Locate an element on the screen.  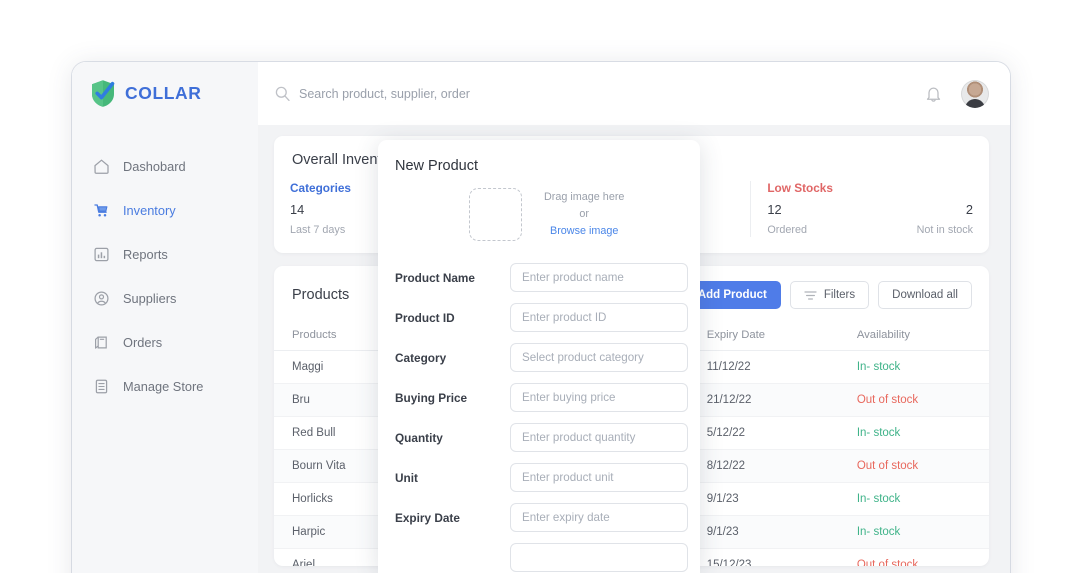
product-name-input is located at coordinates (599, 277).